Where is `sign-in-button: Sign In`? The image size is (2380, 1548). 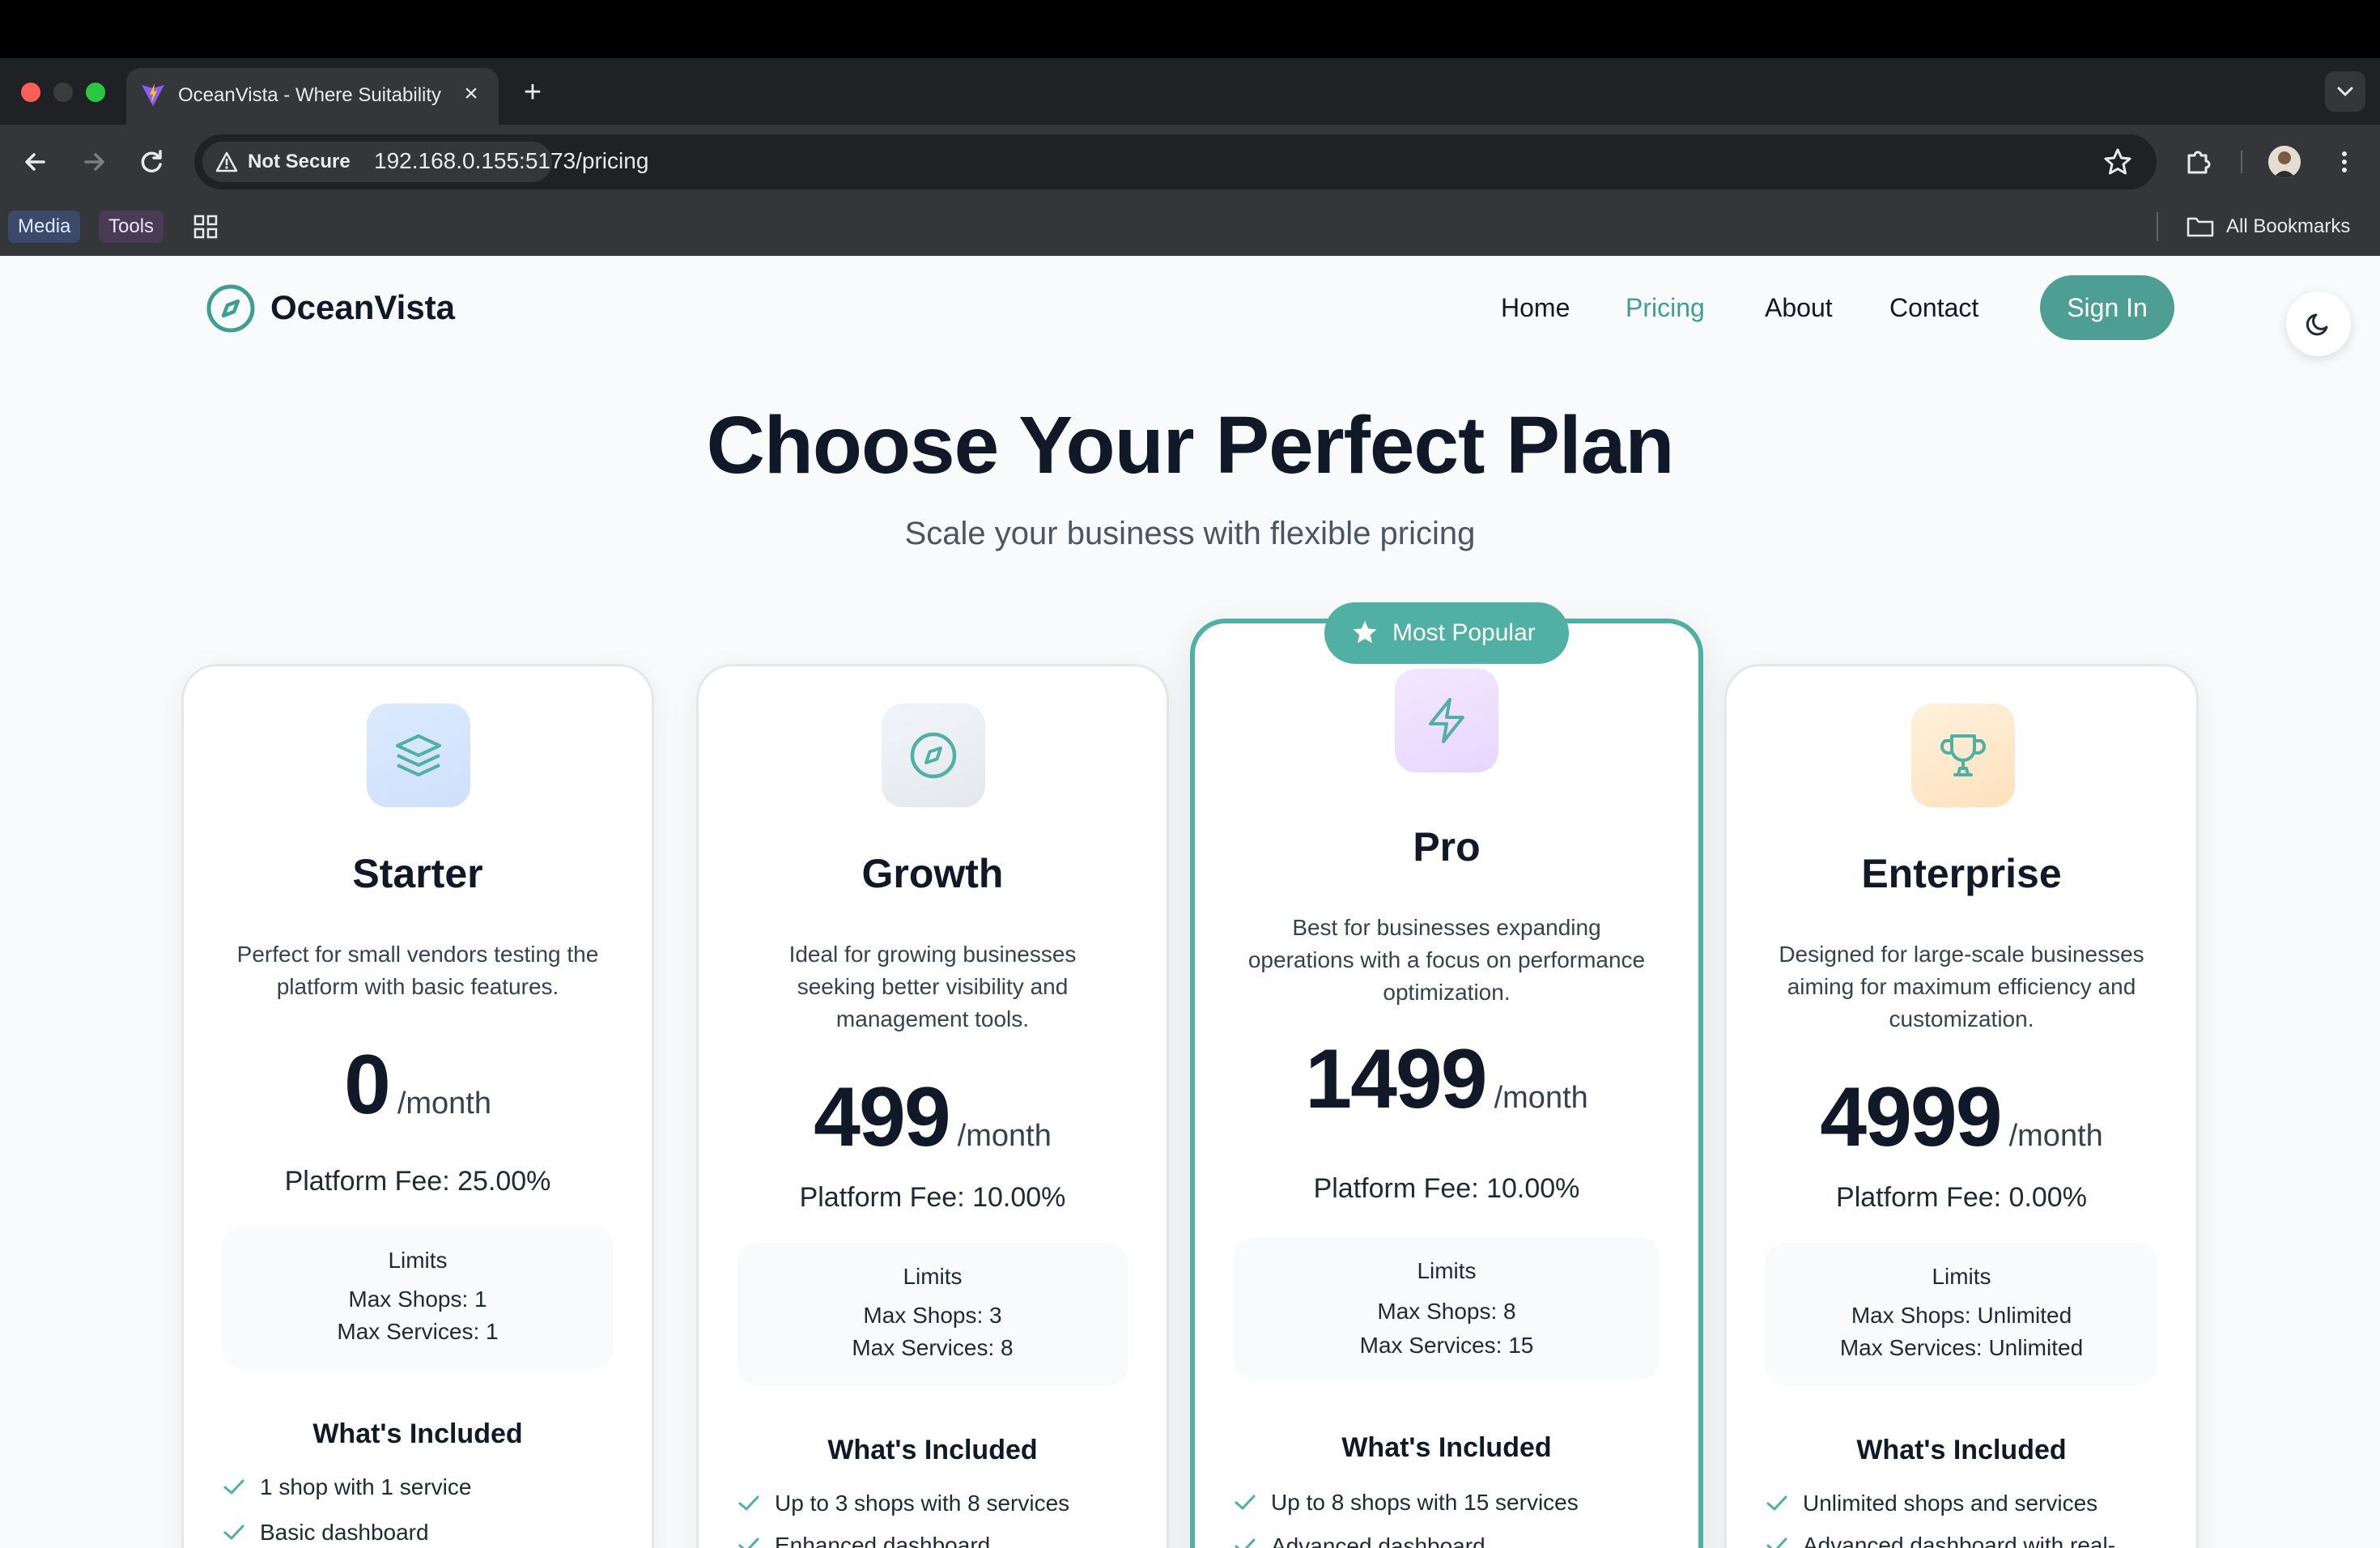 sign-in-button: Sign In is located at coordinates (2107, 307).